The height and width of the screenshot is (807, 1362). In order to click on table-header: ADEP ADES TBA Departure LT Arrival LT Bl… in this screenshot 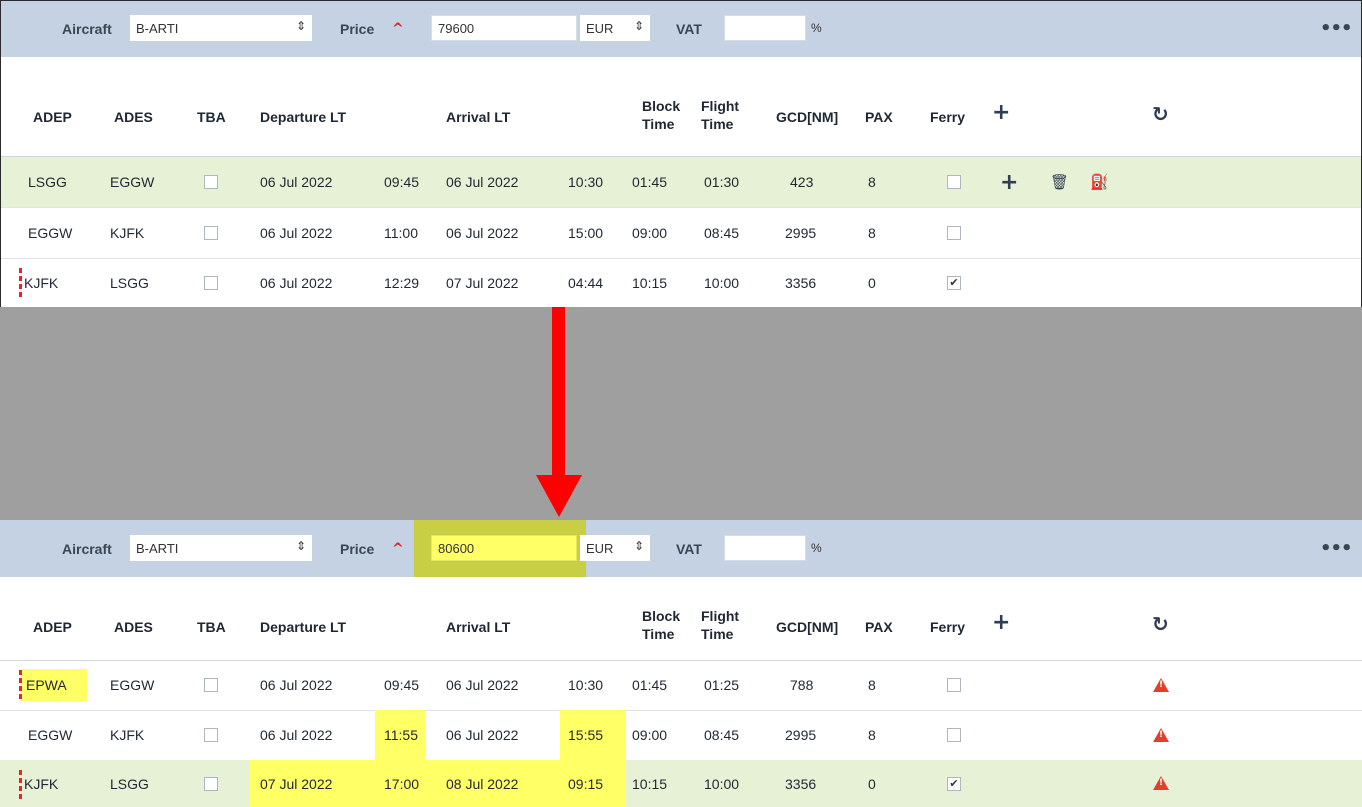, I will do `click(681, 121)`.